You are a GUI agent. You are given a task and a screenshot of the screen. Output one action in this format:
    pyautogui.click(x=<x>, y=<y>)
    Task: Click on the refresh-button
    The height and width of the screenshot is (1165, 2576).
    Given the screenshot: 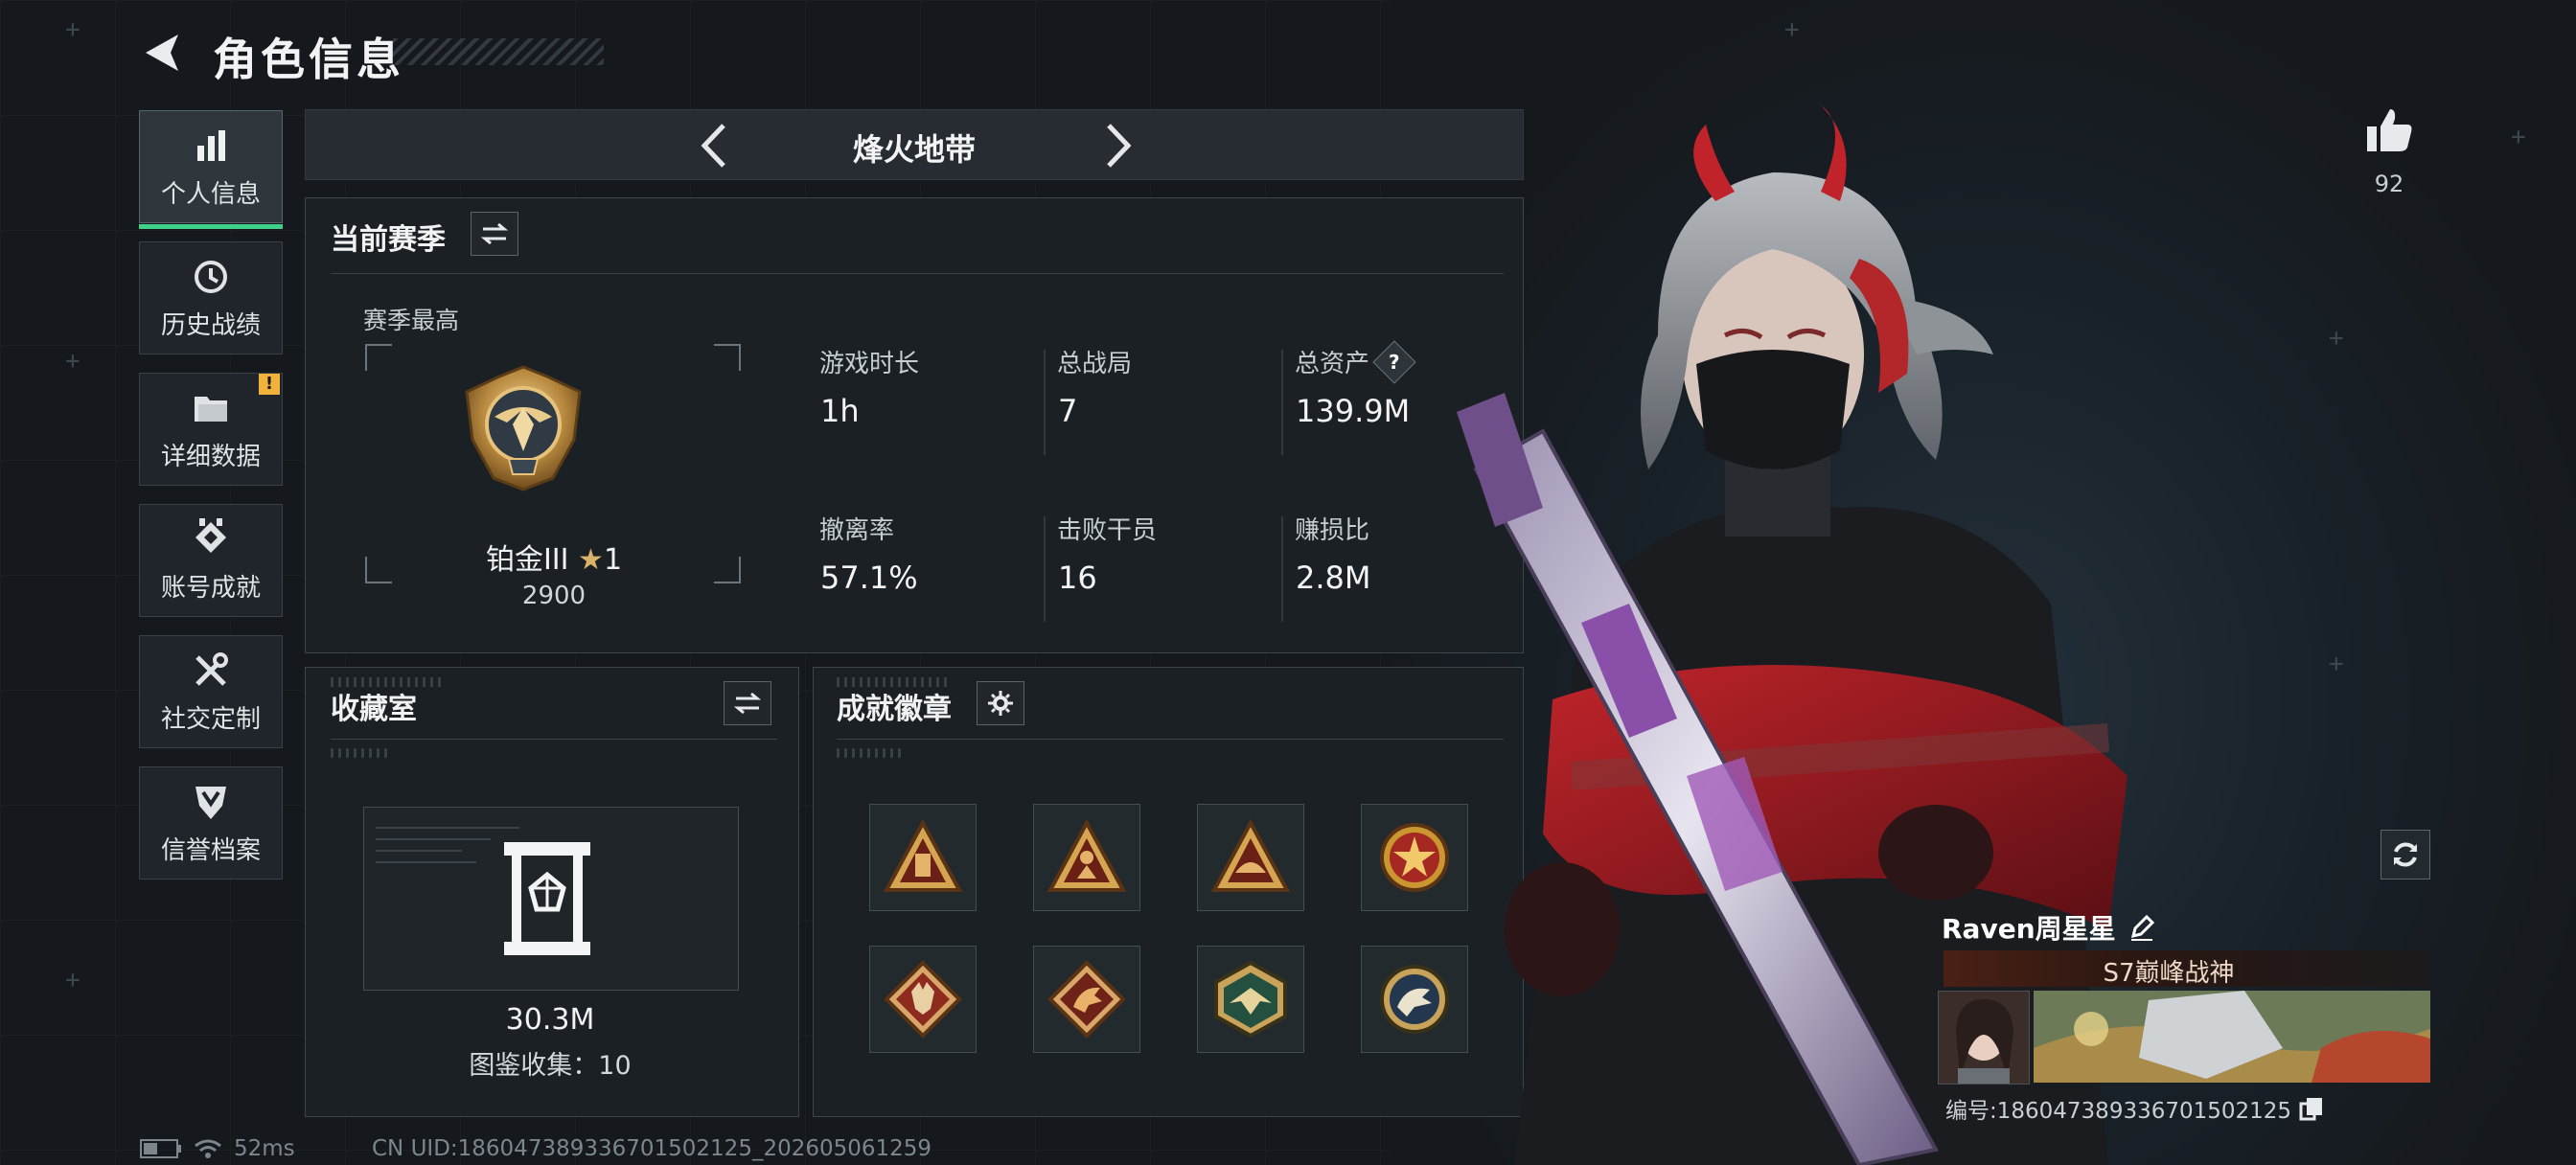 What is the action you would take?
    pyautogui.click(x=2405, y=855)
    